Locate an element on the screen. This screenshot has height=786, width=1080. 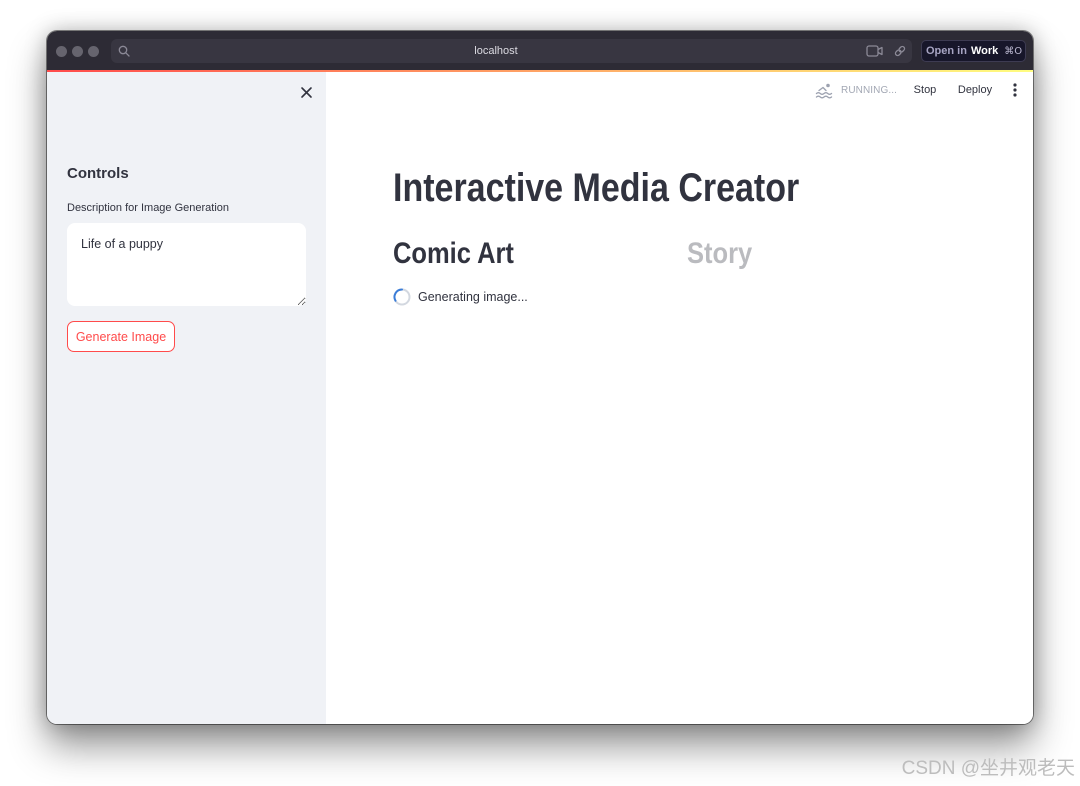
open-in-target: Work is located at coordinates (984, 51).